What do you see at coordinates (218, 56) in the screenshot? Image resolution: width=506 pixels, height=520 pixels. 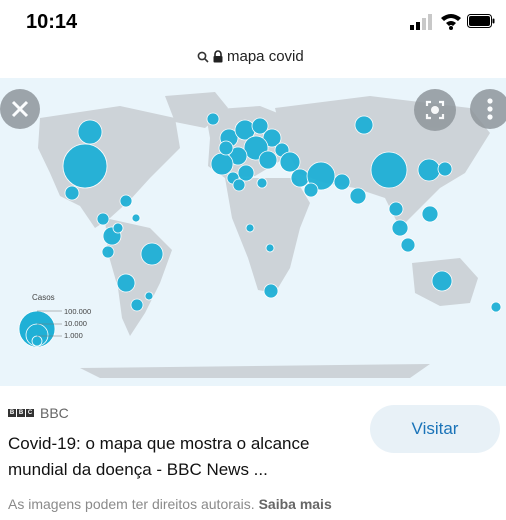 I see `lock-icon` at bounding box center [218, 56].